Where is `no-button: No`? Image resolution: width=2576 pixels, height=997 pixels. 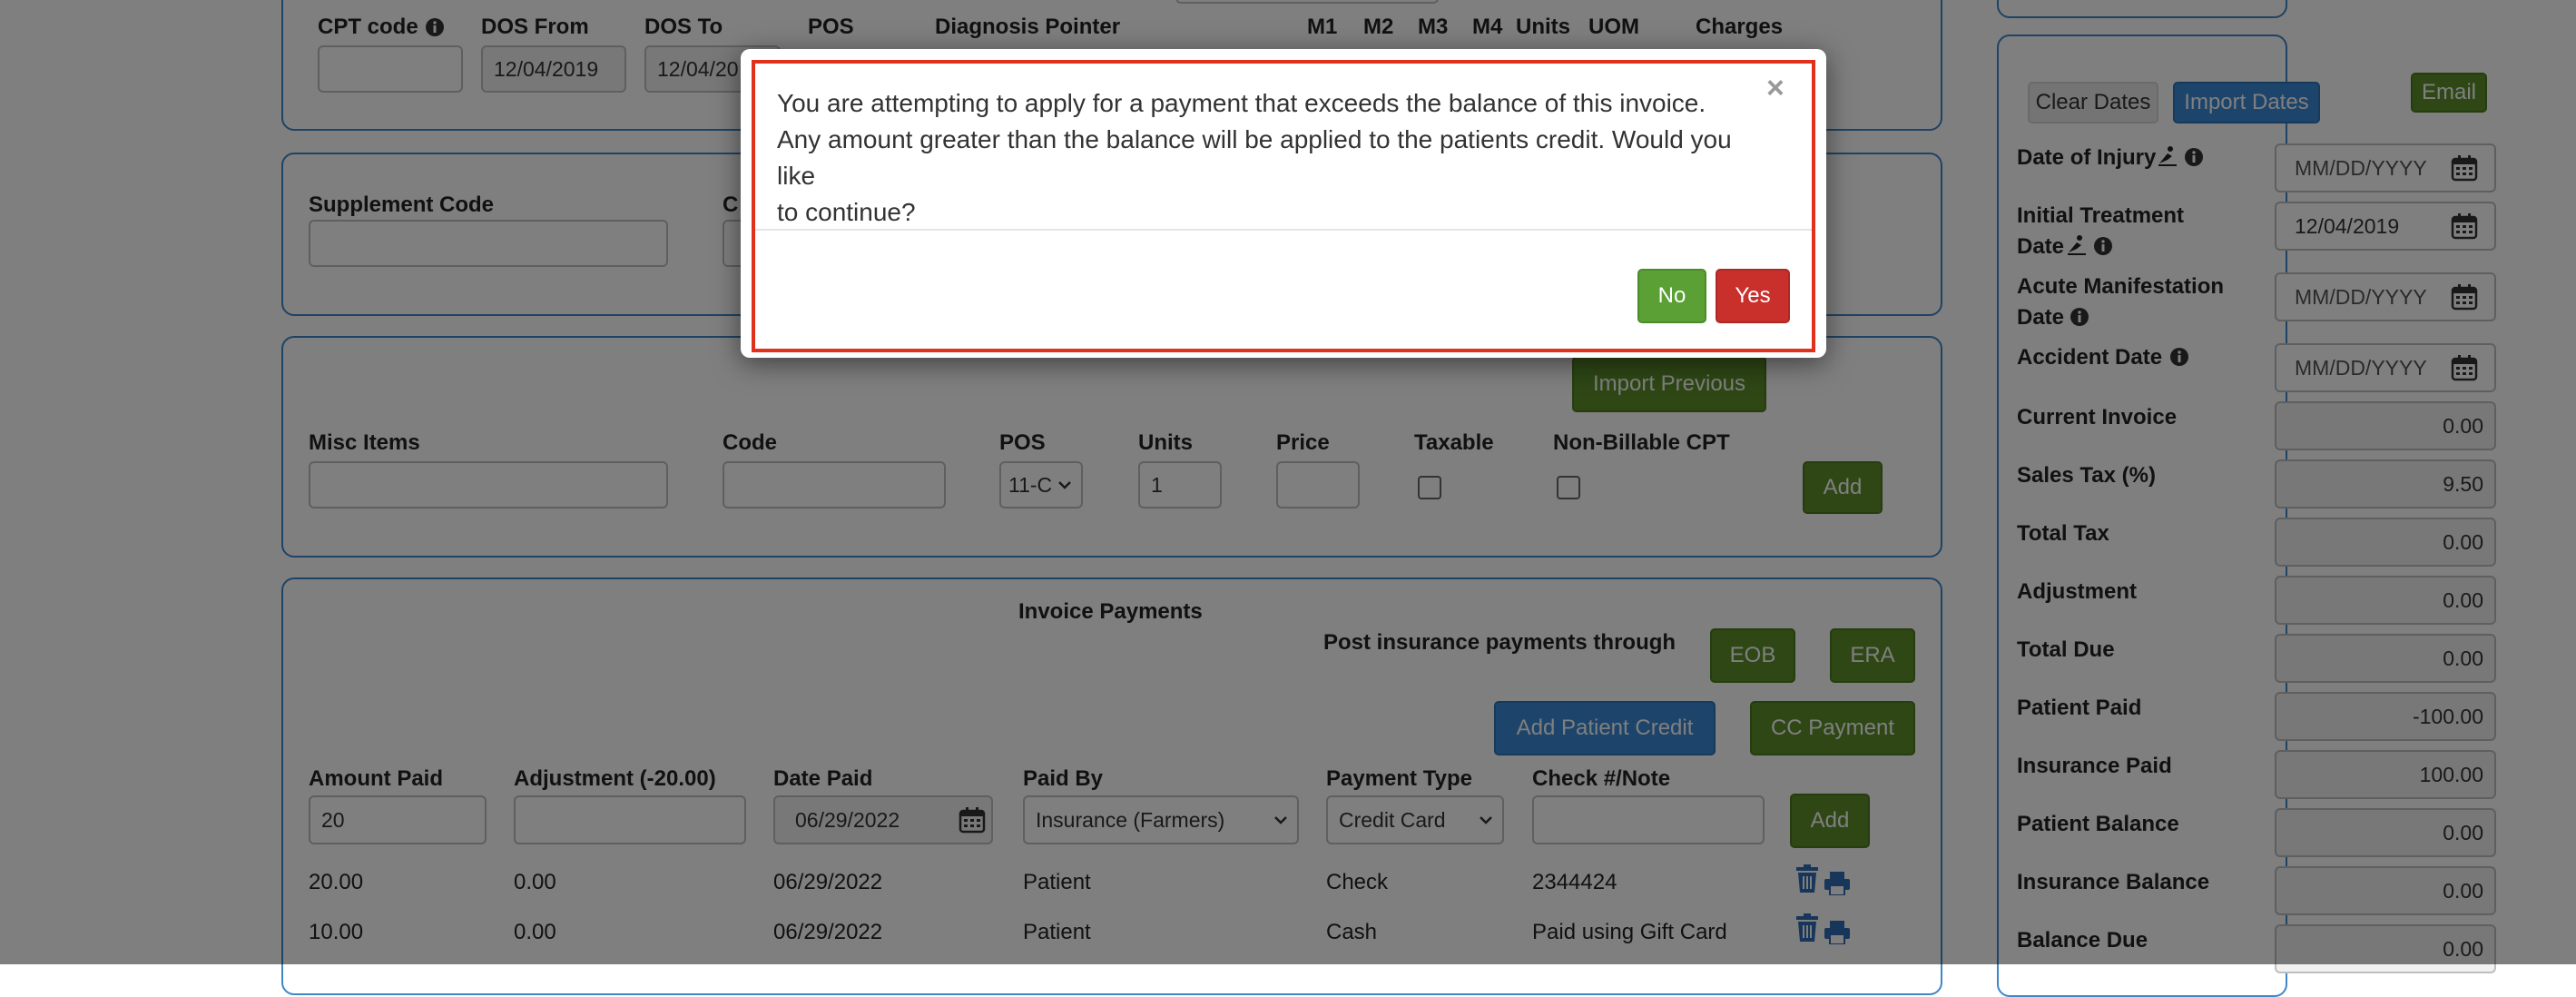 no-button: No is located at coordinates (1671, 296).